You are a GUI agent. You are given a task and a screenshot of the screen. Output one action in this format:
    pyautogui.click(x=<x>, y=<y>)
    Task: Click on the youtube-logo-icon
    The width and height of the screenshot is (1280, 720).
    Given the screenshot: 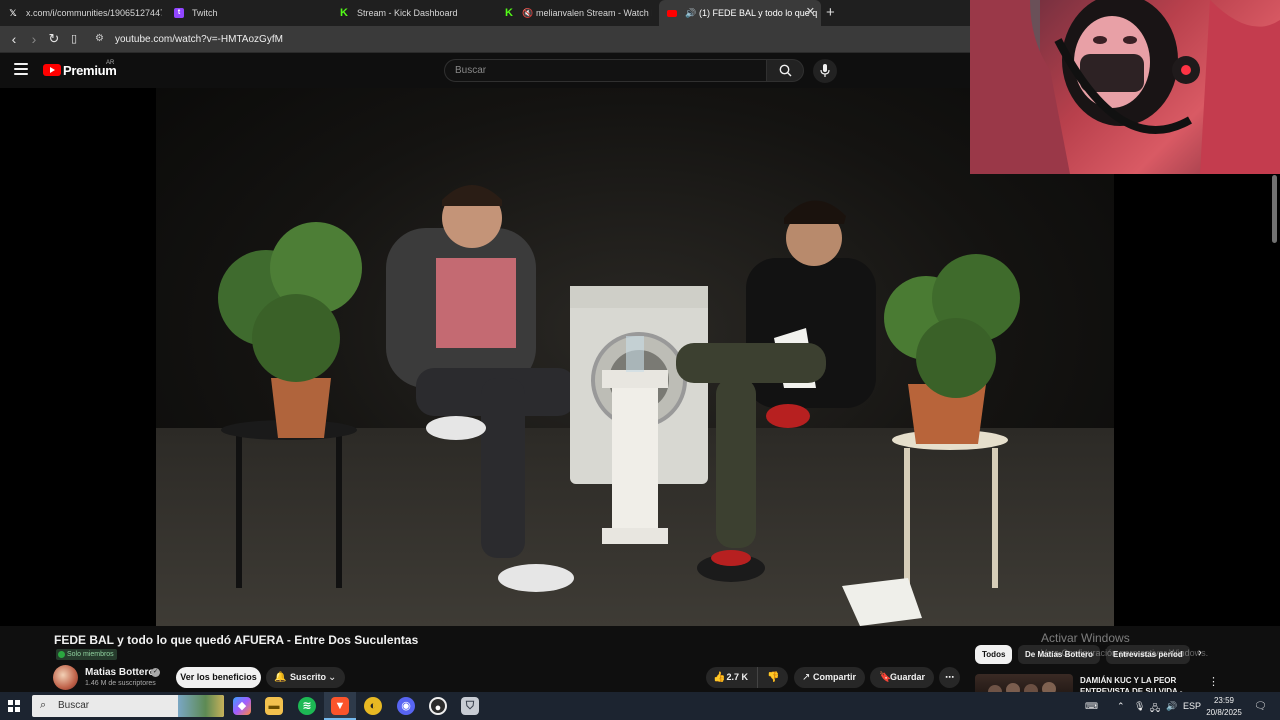 What is the action you would take?
    pyautogui.click(x=52, y=70)
    